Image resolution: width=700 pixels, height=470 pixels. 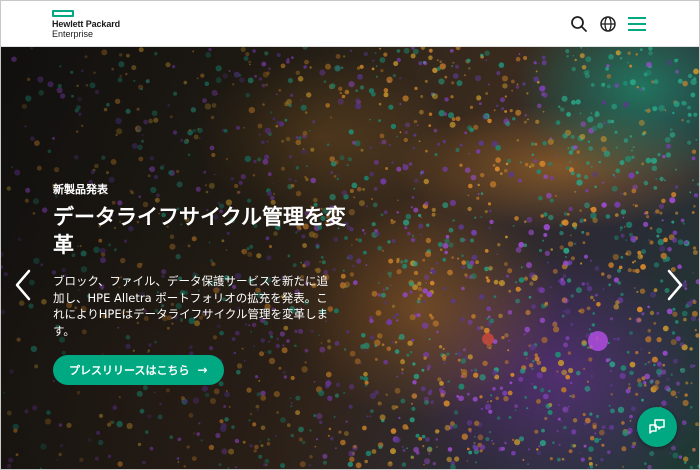 What do you see at coordinates (608, 24) in the screenshot?
I see `globe-icon` at bounding box center [608, 24].